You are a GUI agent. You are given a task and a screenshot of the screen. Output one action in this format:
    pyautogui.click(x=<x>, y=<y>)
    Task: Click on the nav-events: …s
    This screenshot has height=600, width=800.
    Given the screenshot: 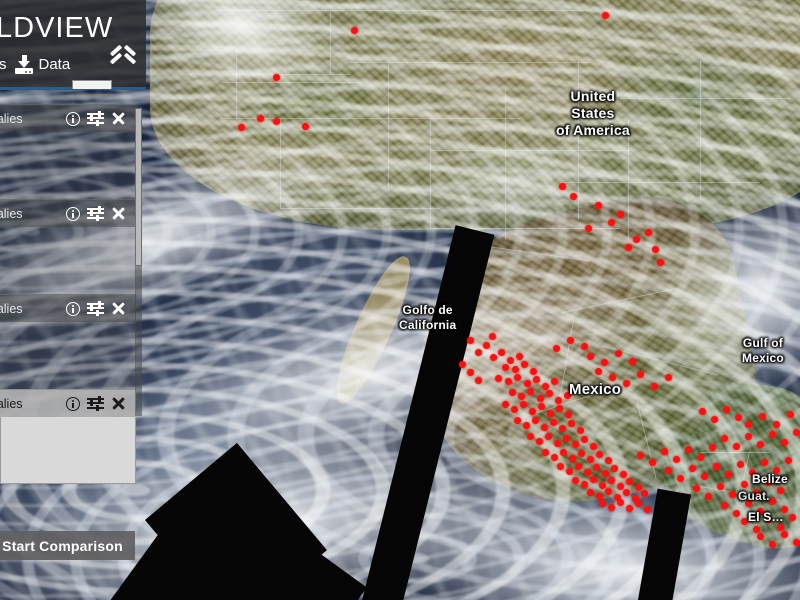 What is the action you would take?
    pyautogui.click(x=3, y=64)
    